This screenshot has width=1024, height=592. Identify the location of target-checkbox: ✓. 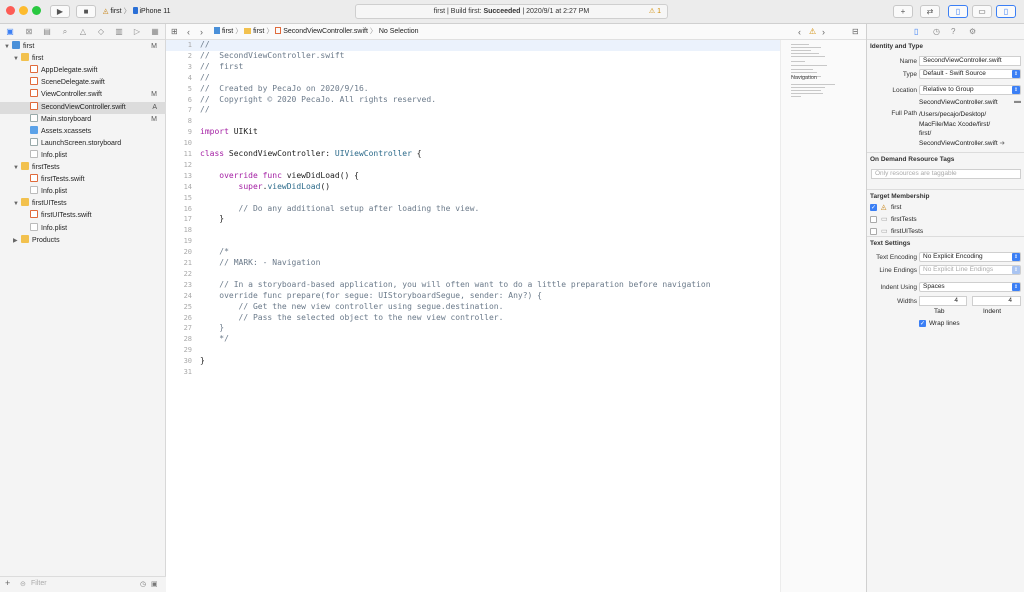
(873, 207).